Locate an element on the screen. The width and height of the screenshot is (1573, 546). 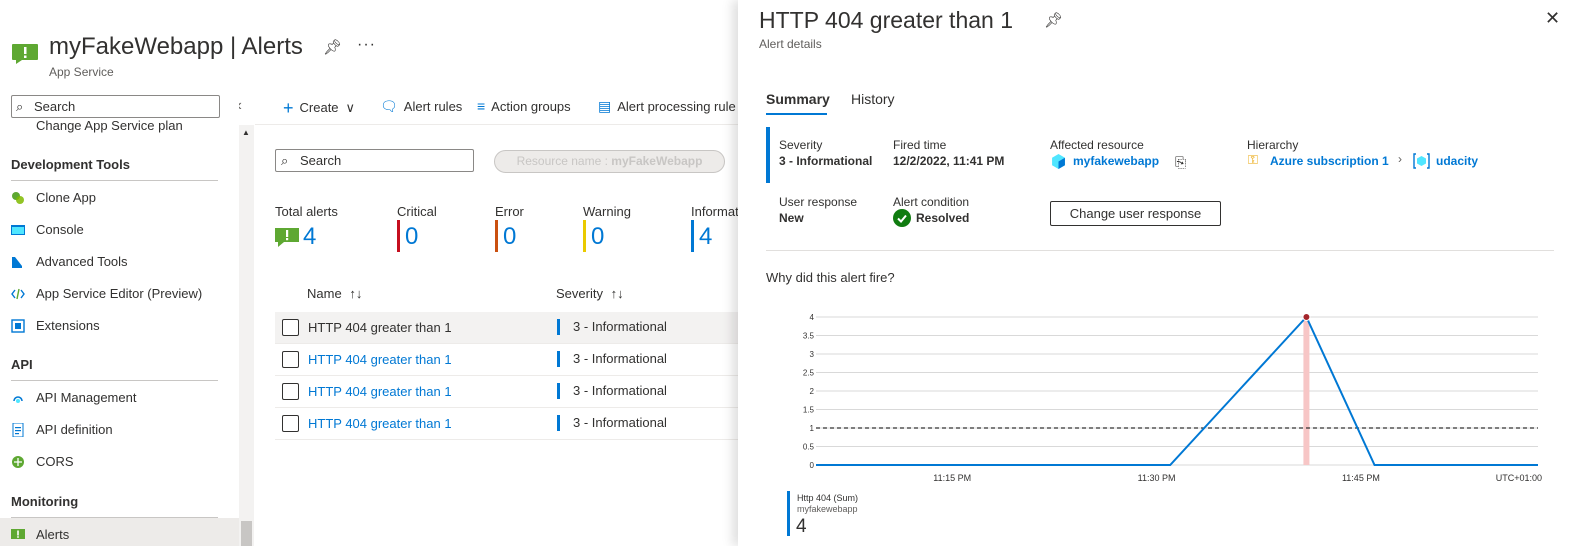
plus-icon: + is located at coordinates (288, 108).